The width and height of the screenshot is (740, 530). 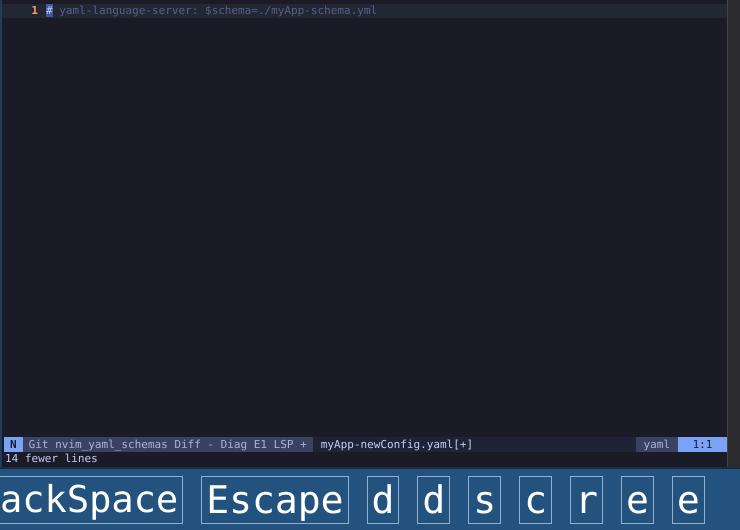 I want to click on file-type: yaml, so click(x=657, y=444).